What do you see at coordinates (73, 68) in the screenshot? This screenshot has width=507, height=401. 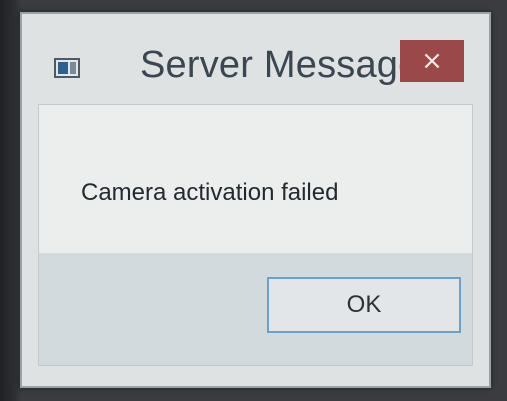 I see `app-icon-rail` at bounding box center [73, 68].